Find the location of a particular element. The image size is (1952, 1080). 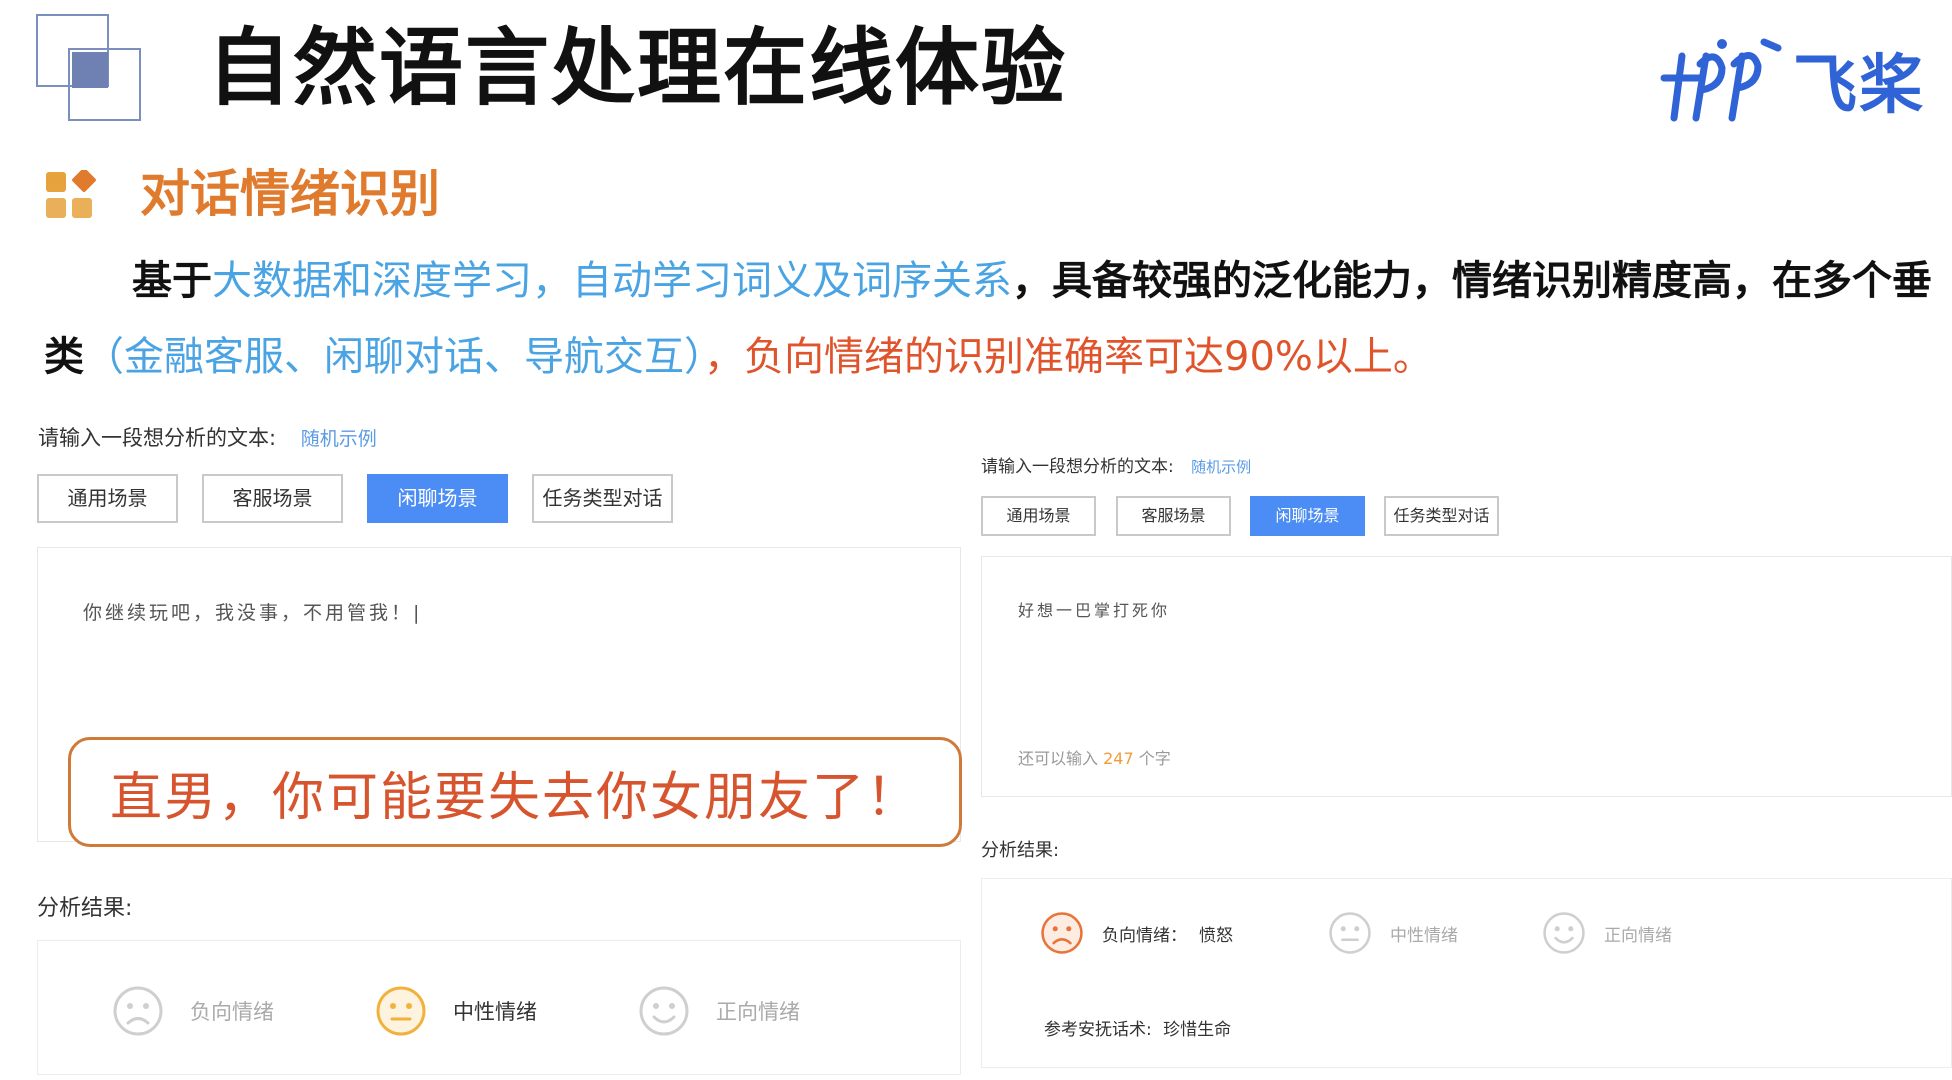

right-emotion-positive: 正向情绪 is located at coordinates (1607, 933).